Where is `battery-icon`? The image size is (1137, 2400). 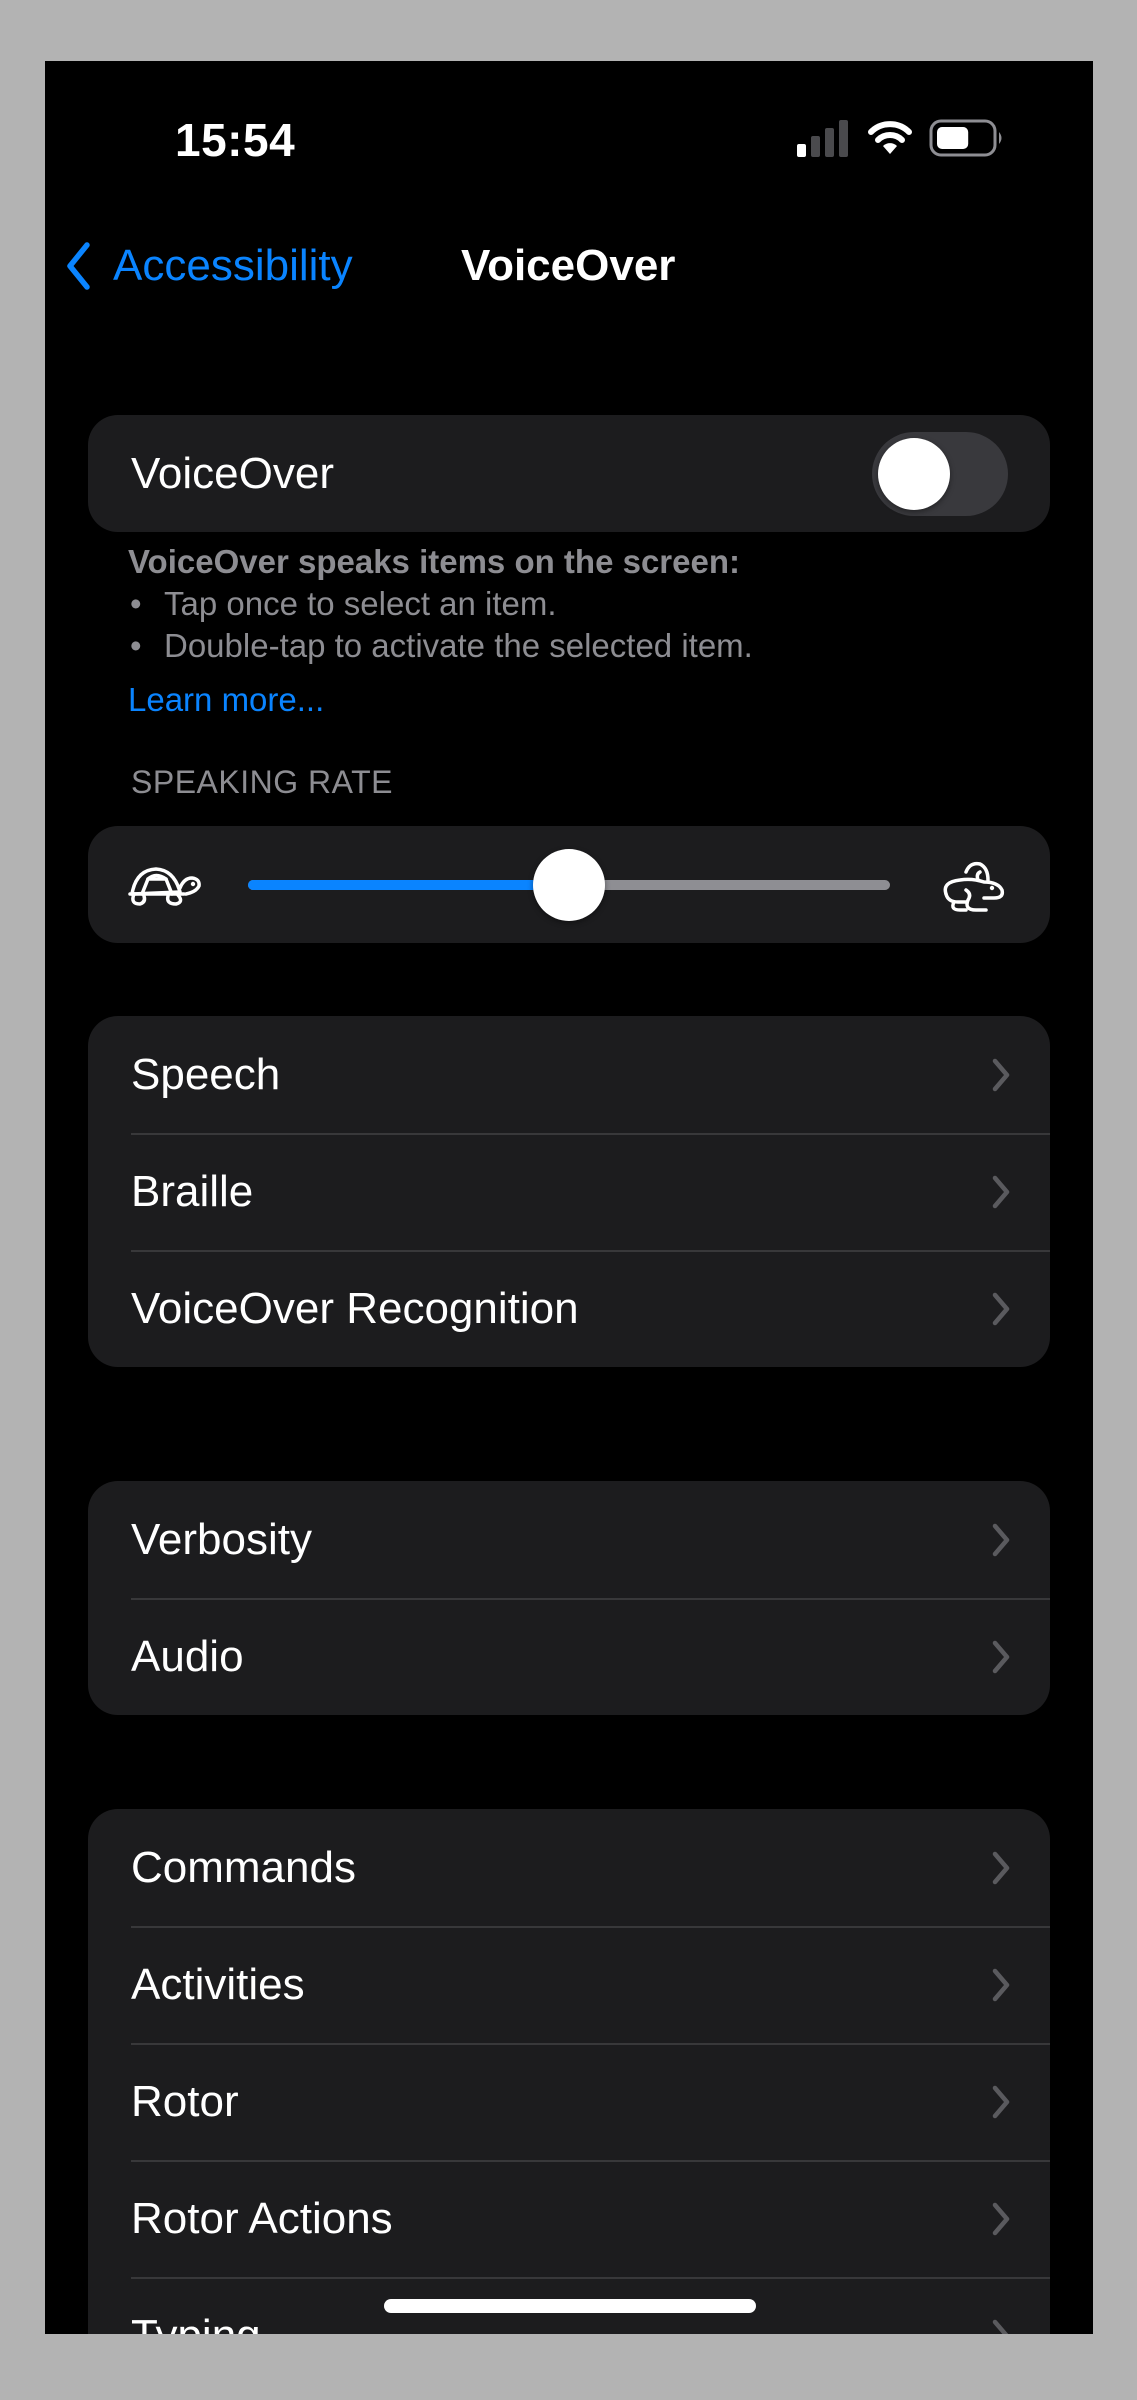
battery-icon is located at coordinates (965, 138).